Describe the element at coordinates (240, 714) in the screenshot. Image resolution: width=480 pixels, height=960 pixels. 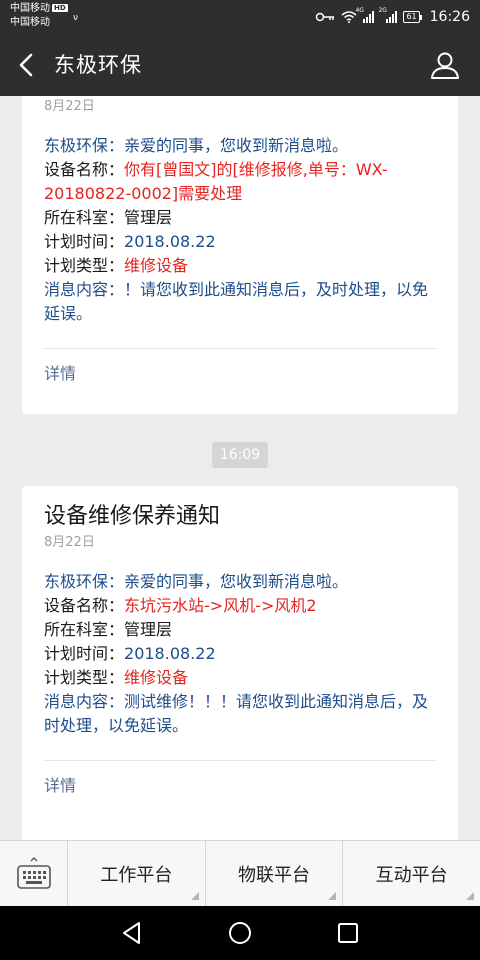
I see `message-line: 消息内容：测试维修！！！请您收到此通知消息后，及时处理，以免延误。` at that location.